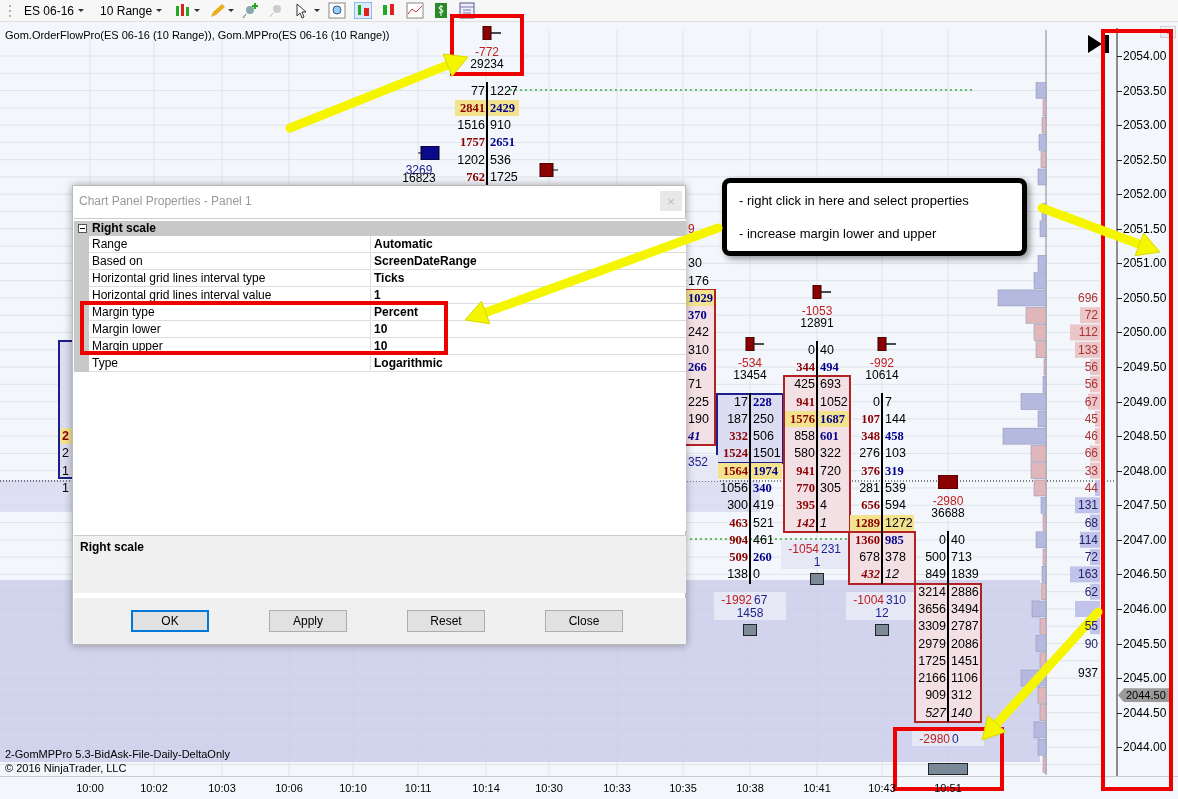  Describe the element at coordinates (1145, 506) in the screenshot. I see `price-label: 2047.50` at that location.